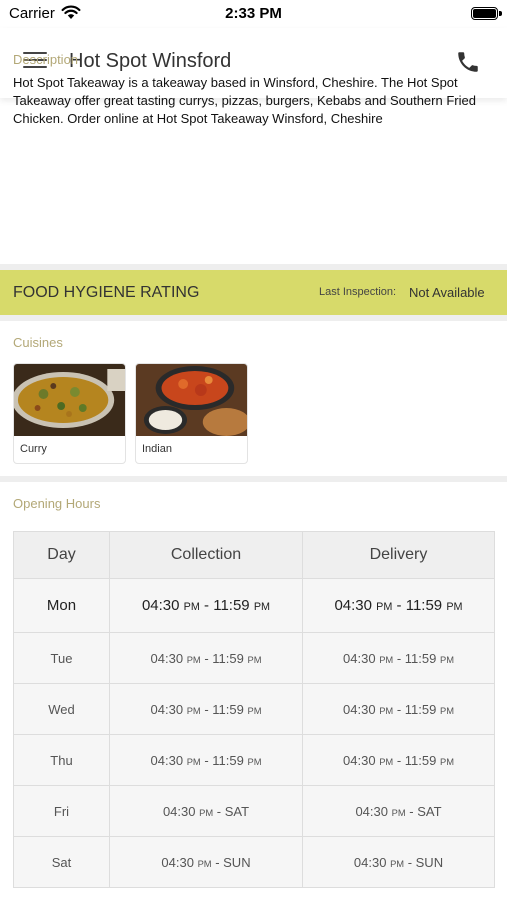  What do you see at coordinates (33, 449) in the screenshot?
I see `cuisine-name: Curry` at bounding box center [33, 449].